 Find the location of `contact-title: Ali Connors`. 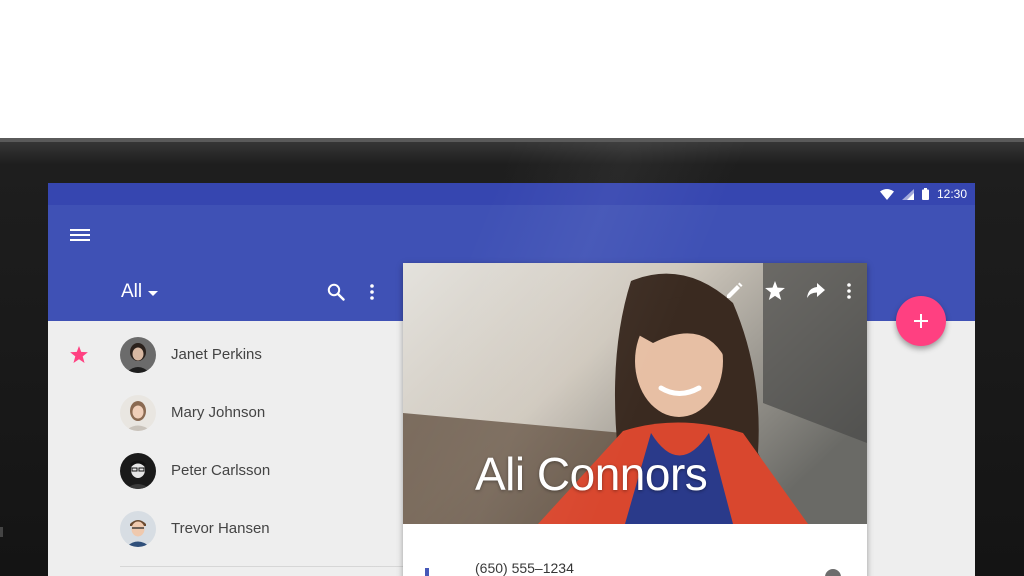

contact-title: Ali Connors is located at coordinates (591, 474).